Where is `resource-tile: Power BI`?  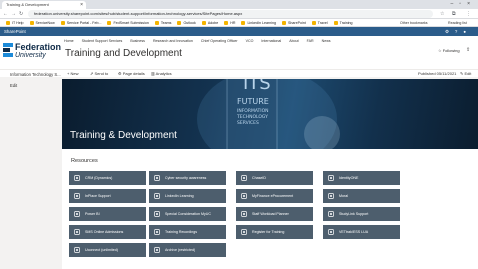
resource-tile: Power BI is located at coordinates (107, 214).